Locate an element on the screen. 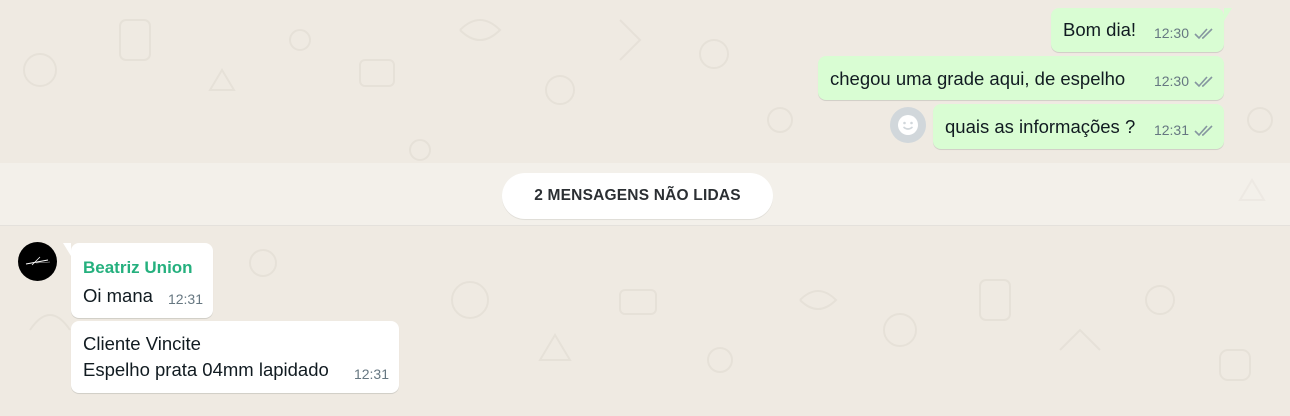 The image size is (1290, 416). incoming-message: Beatriz Union Oi mana 12:31 is located at coordinates (138, 280).